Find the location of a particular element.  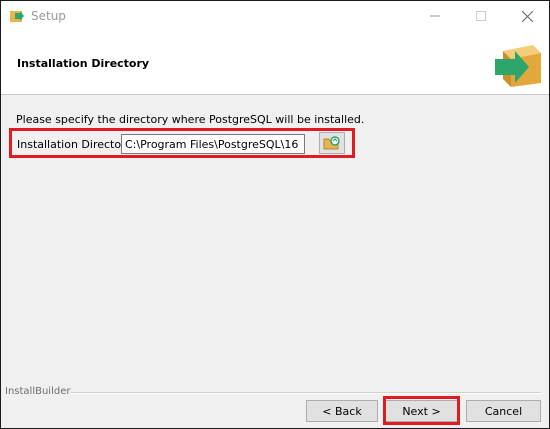

minimize-icon is located at coordinates (435, 16).